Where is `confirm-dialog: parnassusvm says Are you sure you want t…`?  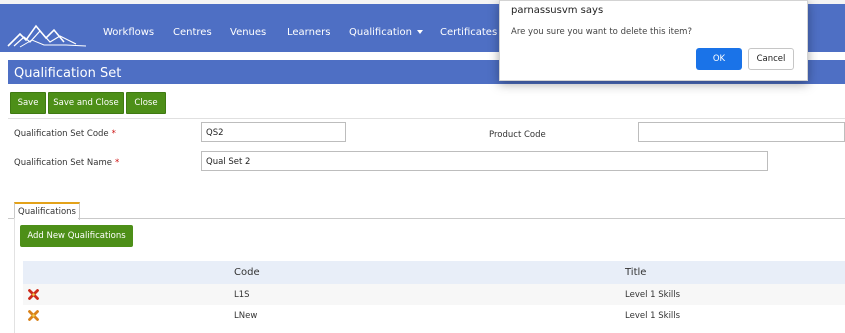
confirm-dialog: parnassusvm says Are you sure you want t… is located at coordinates (653, 40).